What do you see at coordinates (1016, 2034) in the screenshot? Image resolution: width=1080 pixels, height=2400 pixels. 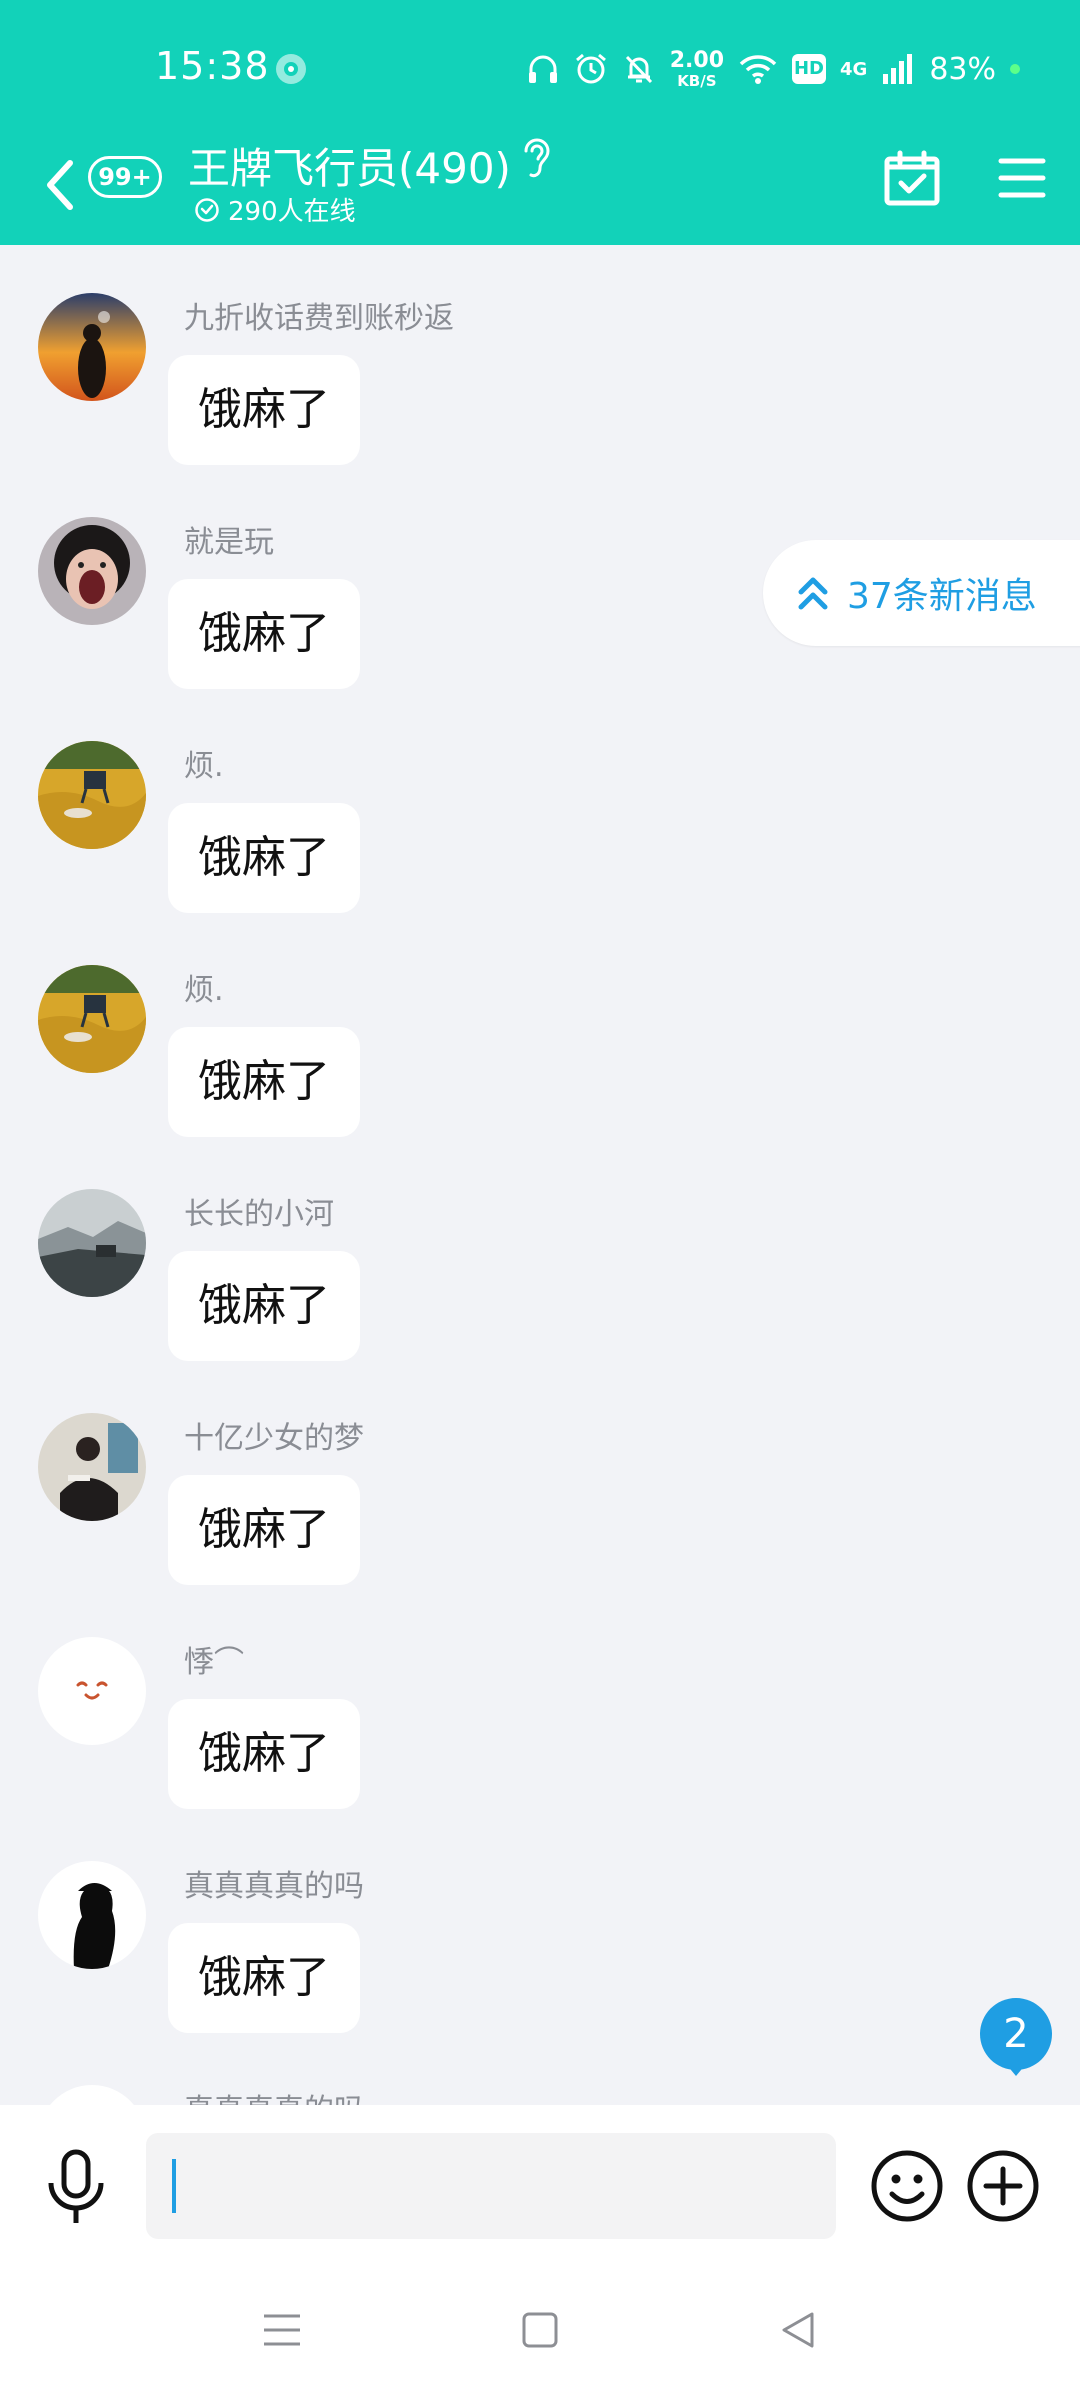 I see `mention-count: 2` at bounding box center [1016, 2034].